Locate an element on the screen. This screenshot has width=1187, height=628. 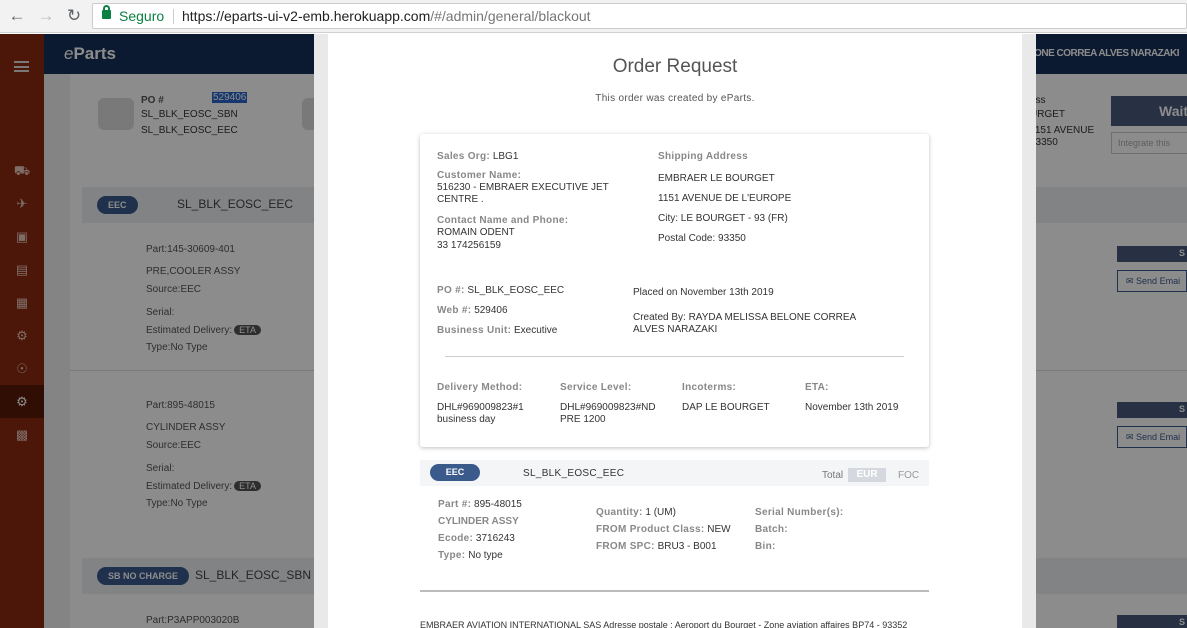
delivery-method-2: business day is located at coordinates (466, 419).